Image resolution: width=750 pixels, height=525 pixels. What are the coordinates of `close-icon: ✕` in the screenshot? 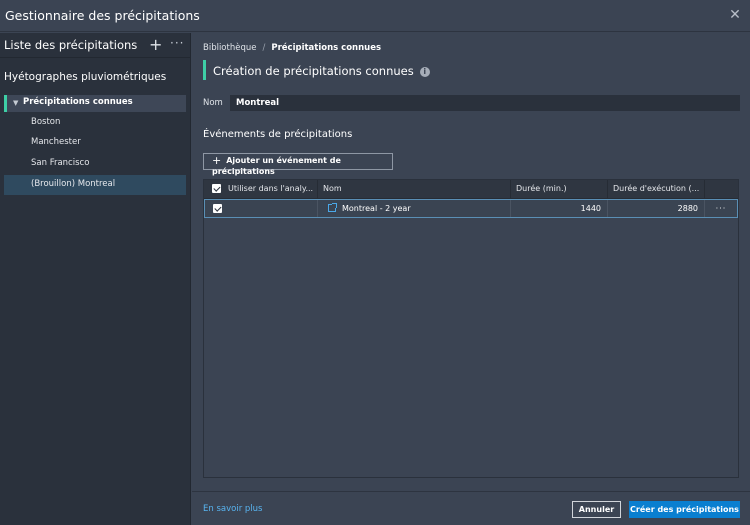 It's located at (735, 15).